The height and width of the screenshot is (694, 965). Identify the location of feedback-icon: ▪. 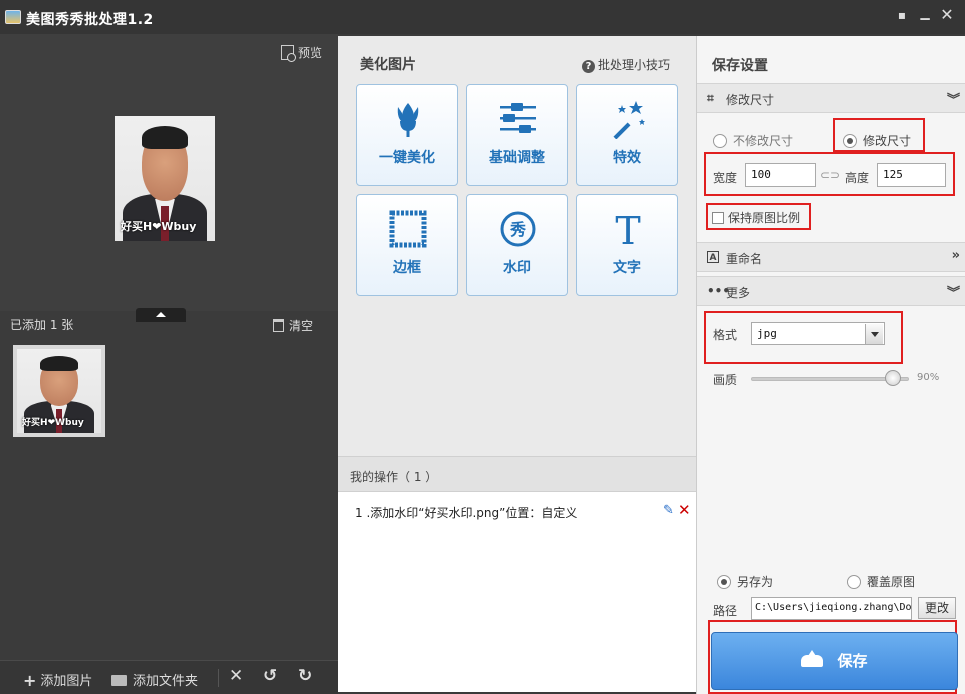
(902, 15).